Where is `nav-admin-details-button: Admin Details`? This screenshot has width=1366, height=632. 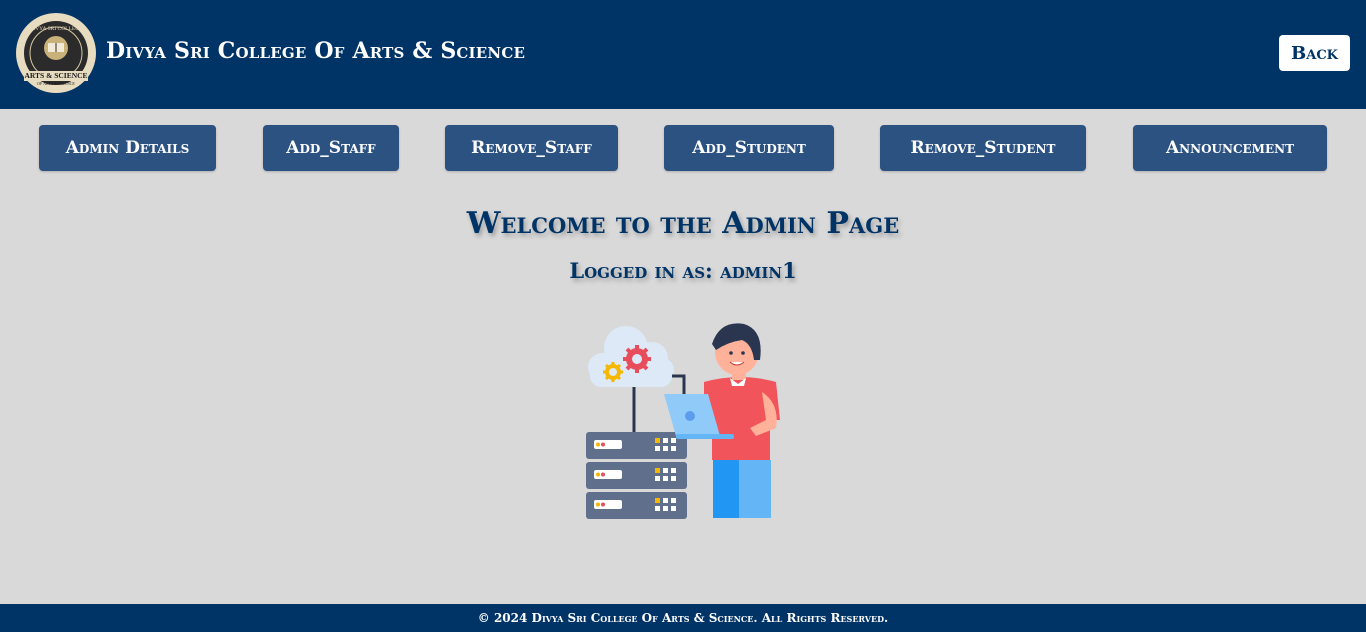
nav-admin-details-button: Admin Details is located at coordinates (127, 148).